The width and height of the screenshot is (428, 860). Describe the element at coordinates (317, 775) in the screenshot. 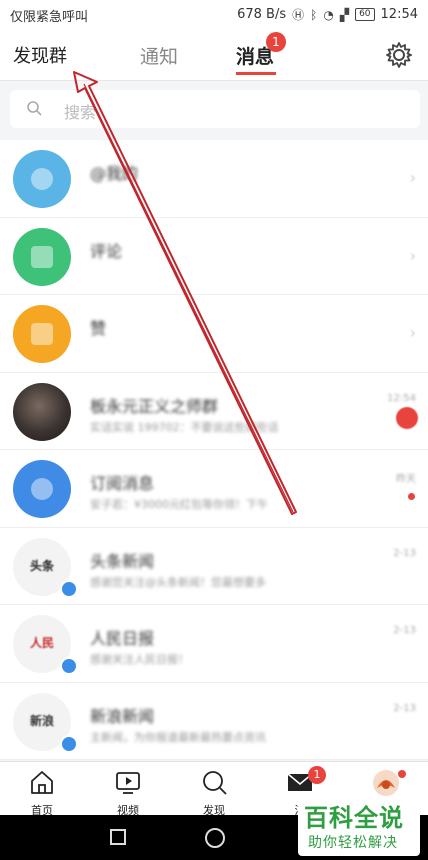

I see `nav-messages-badge: 1` at that location.